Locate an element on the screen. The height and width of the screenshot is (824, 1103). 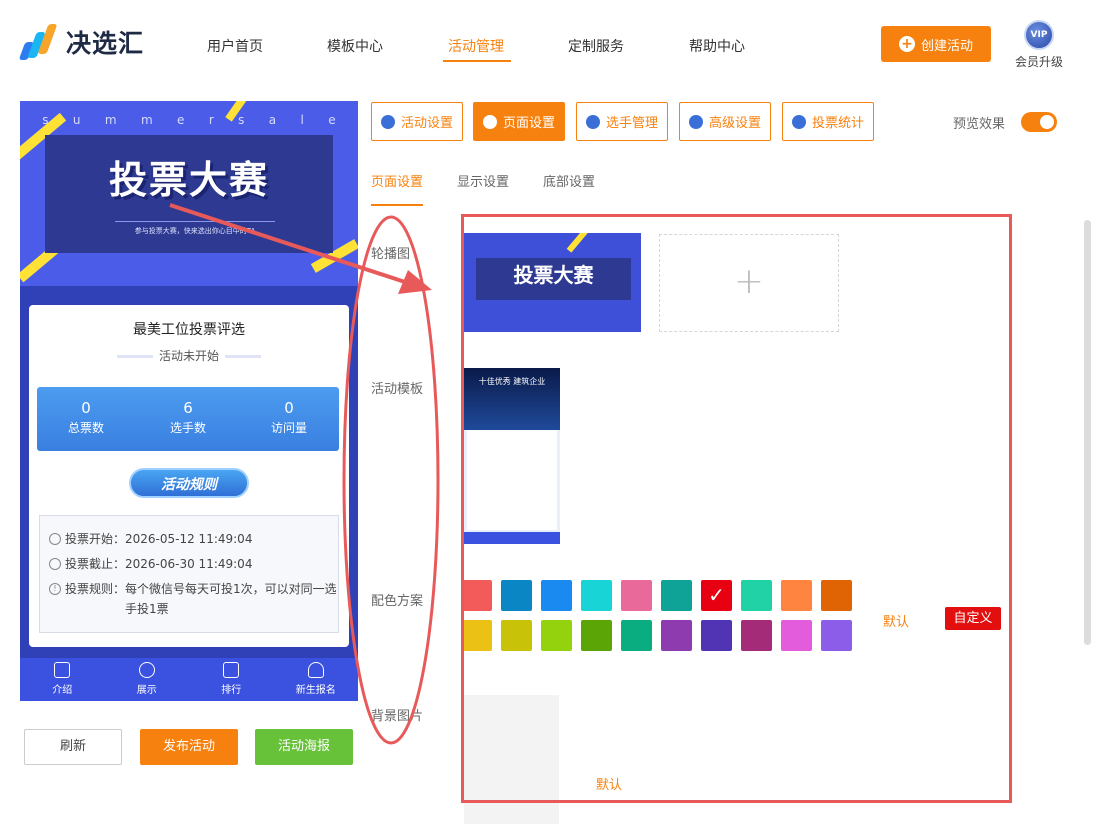
logo-mark-icon is located at coordinates (38, 42).